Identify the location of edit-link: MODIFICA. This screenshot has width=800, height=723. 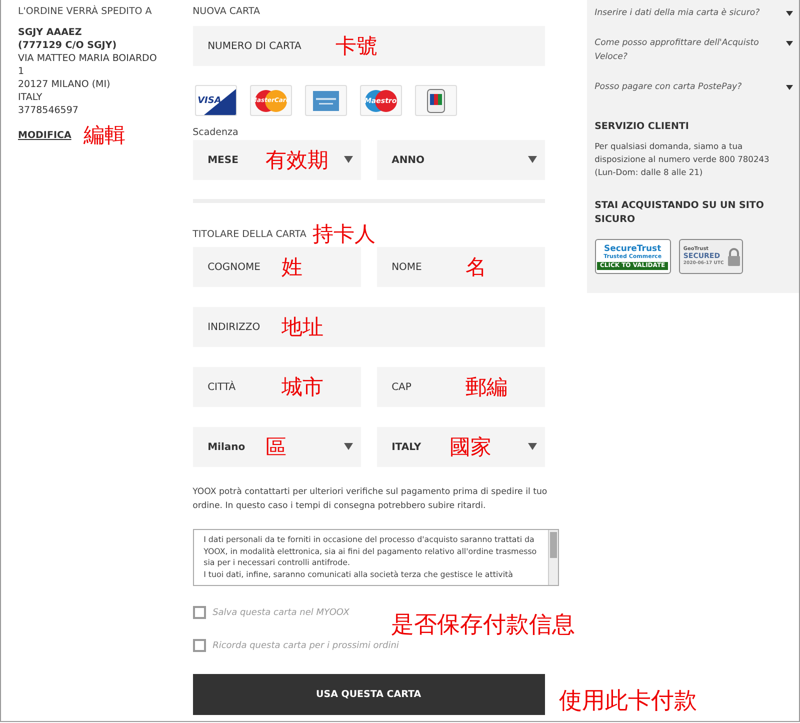
(45, 135).